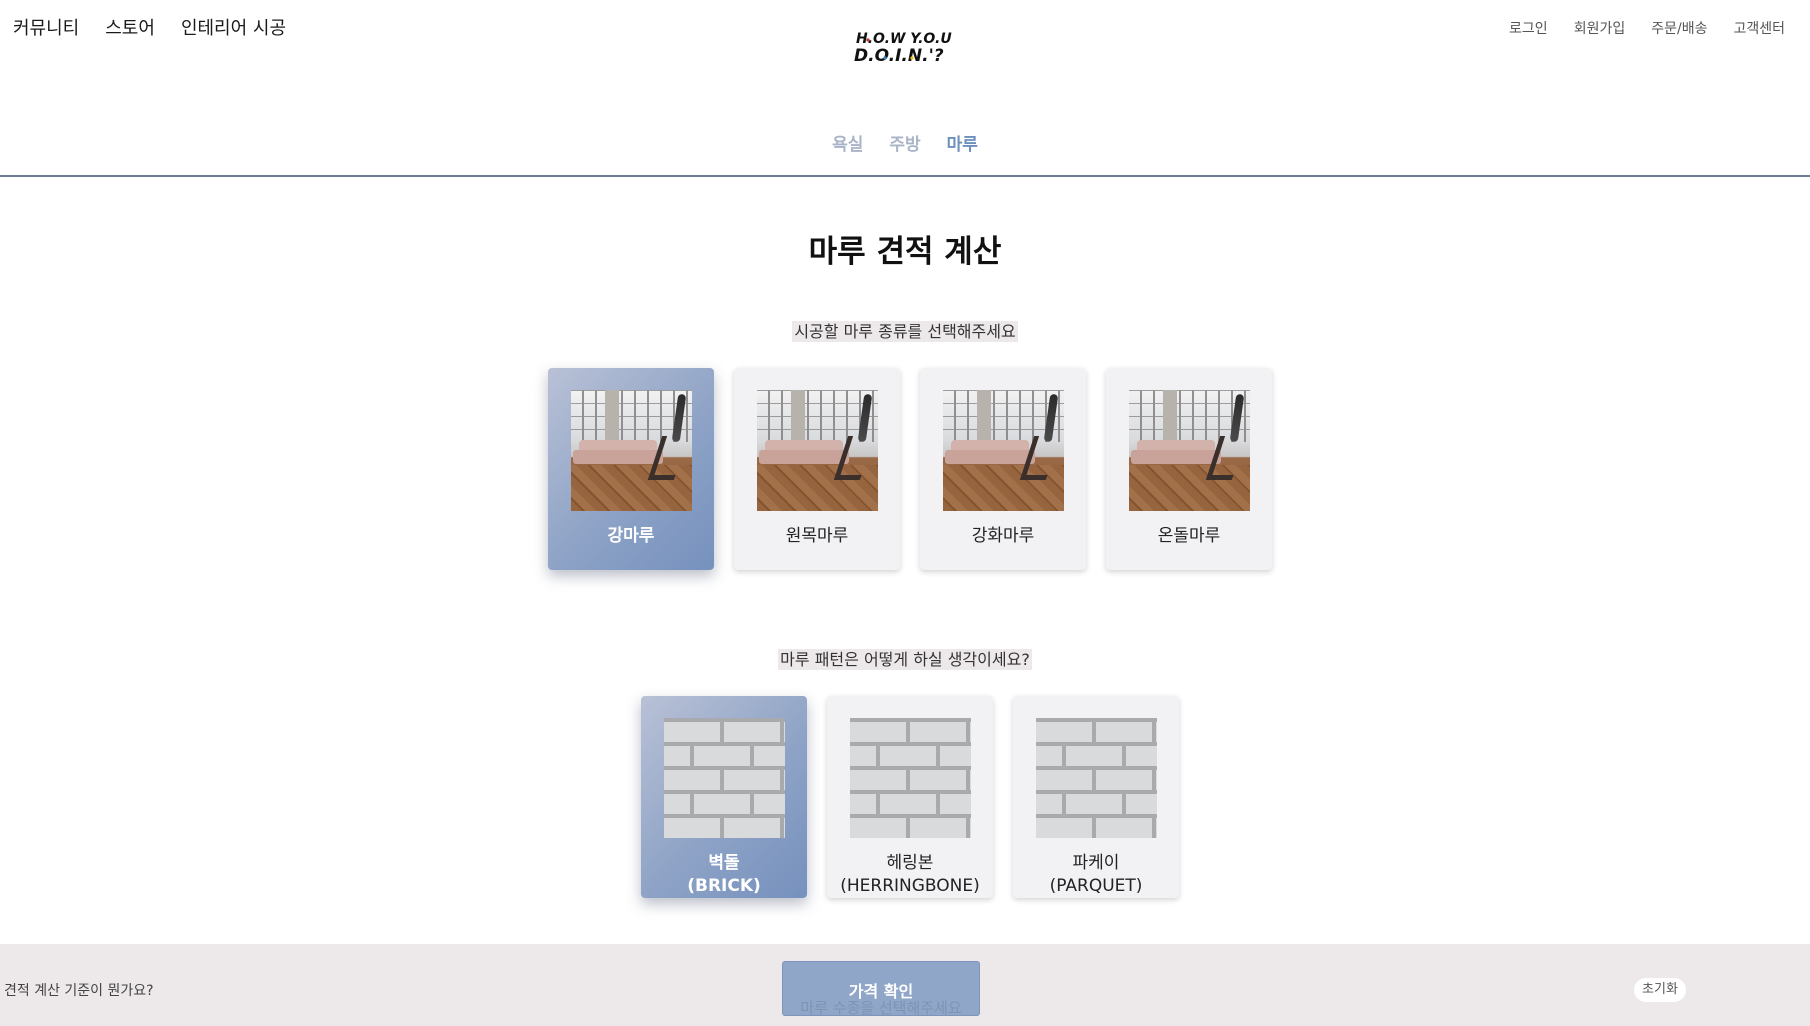 The height and width of the screenshot is (1026, 1810). I want to click on category-tabs: 욕실 주방 마루, so click(905, 142).